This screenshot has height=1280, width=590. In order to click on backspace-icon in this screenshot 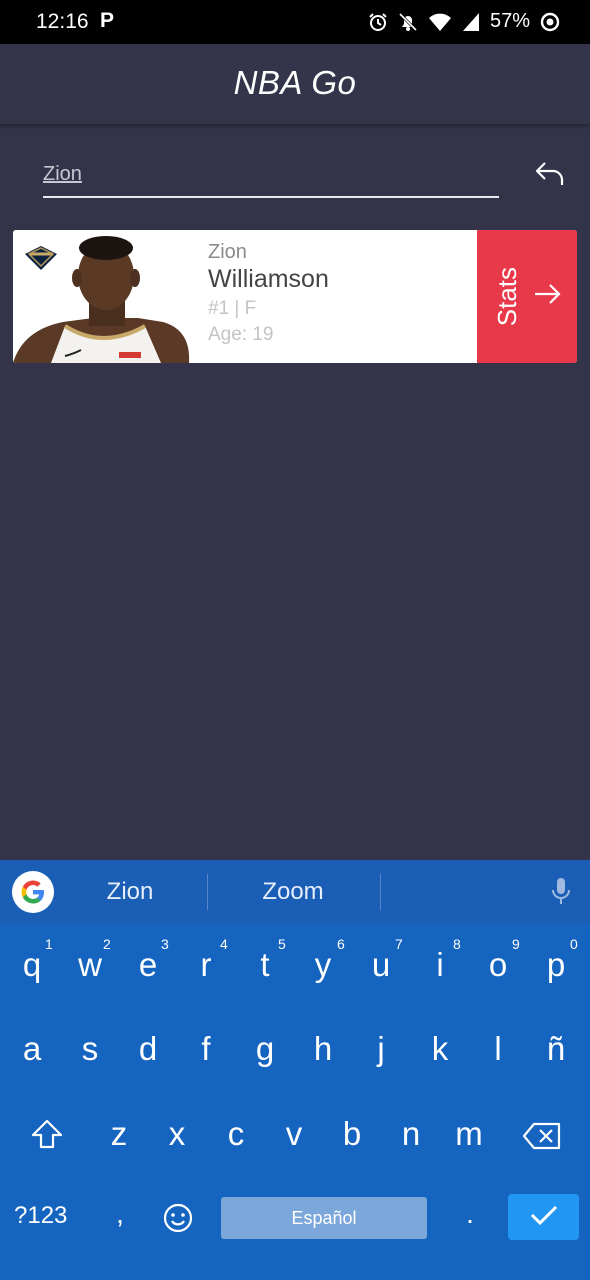, I will do `click(542, 1138)`.